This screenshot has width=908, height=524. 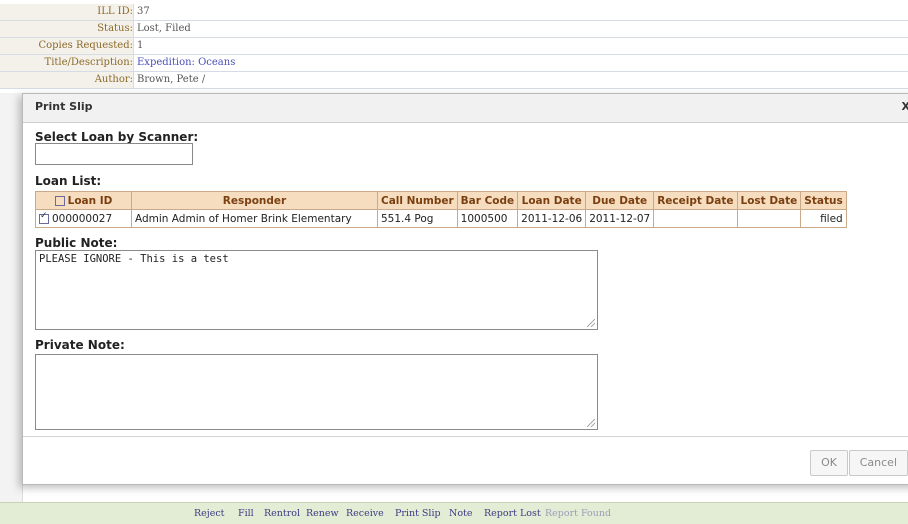 I want to click on detail-value: Lost, Filed, so click(x=164, y=28).